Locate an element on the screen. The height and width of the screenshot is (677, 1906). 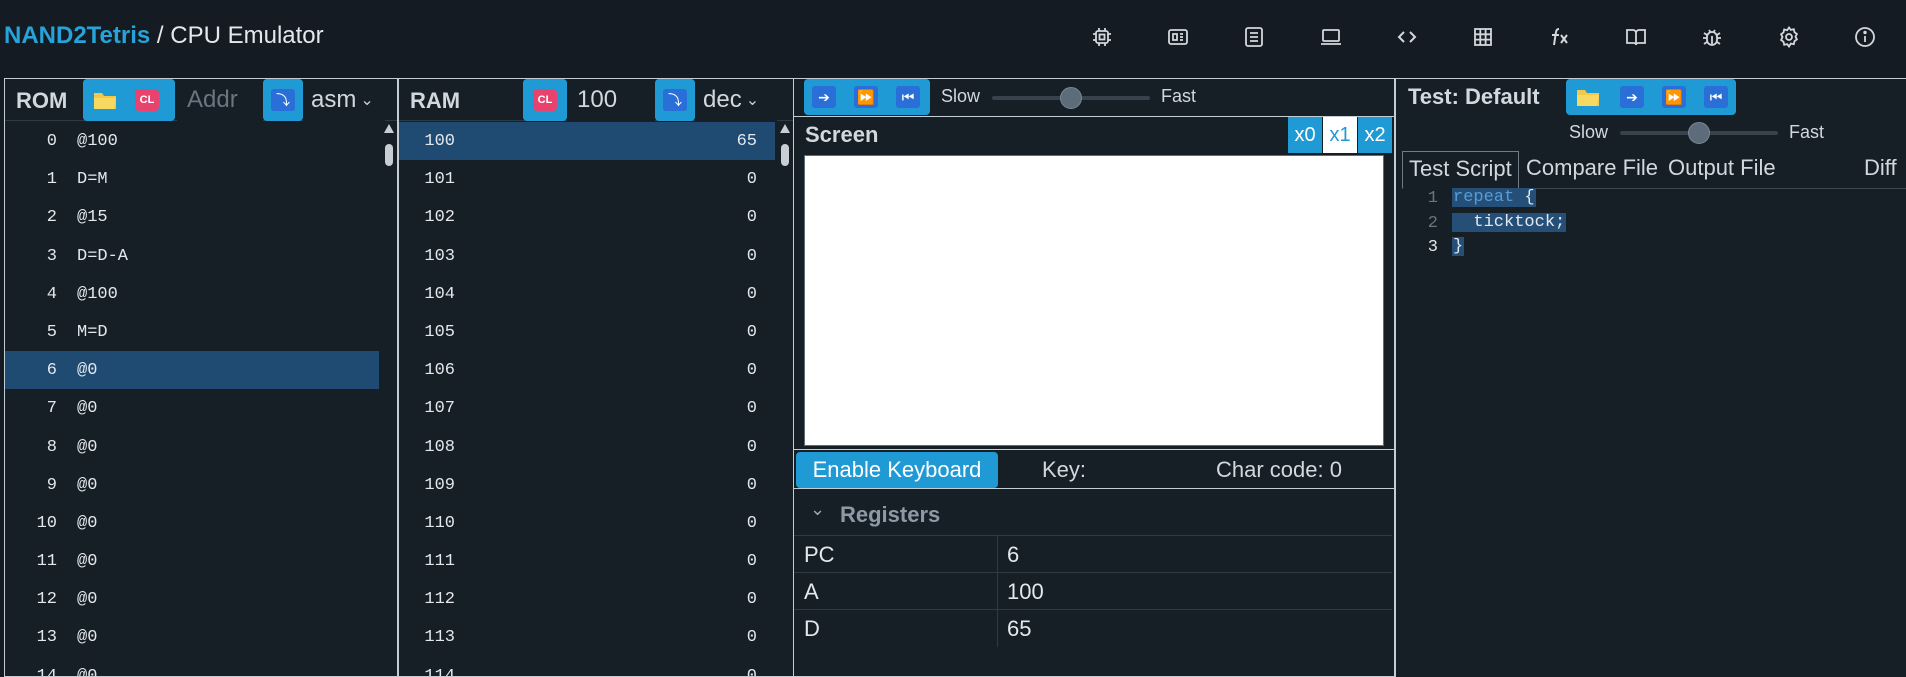
chevron-down-icon: ⌄ is located at coordinates (817, 509).